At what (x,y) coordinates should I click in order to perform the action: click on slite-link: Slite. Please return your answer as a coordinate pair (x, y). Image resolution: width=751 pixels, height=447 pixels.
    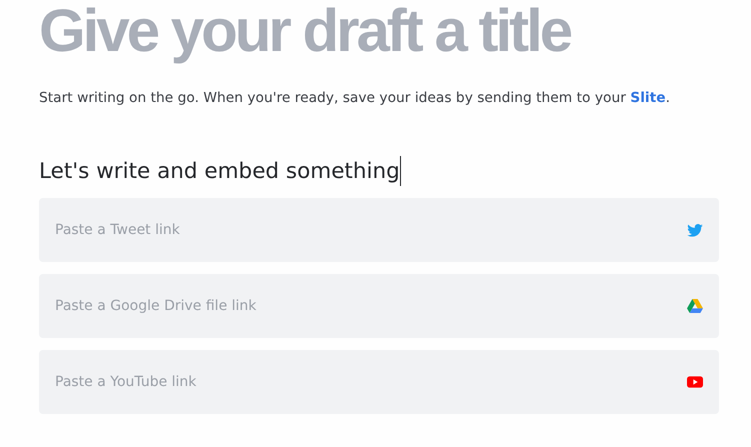
    Looking at the image, I should click on (648, 98).